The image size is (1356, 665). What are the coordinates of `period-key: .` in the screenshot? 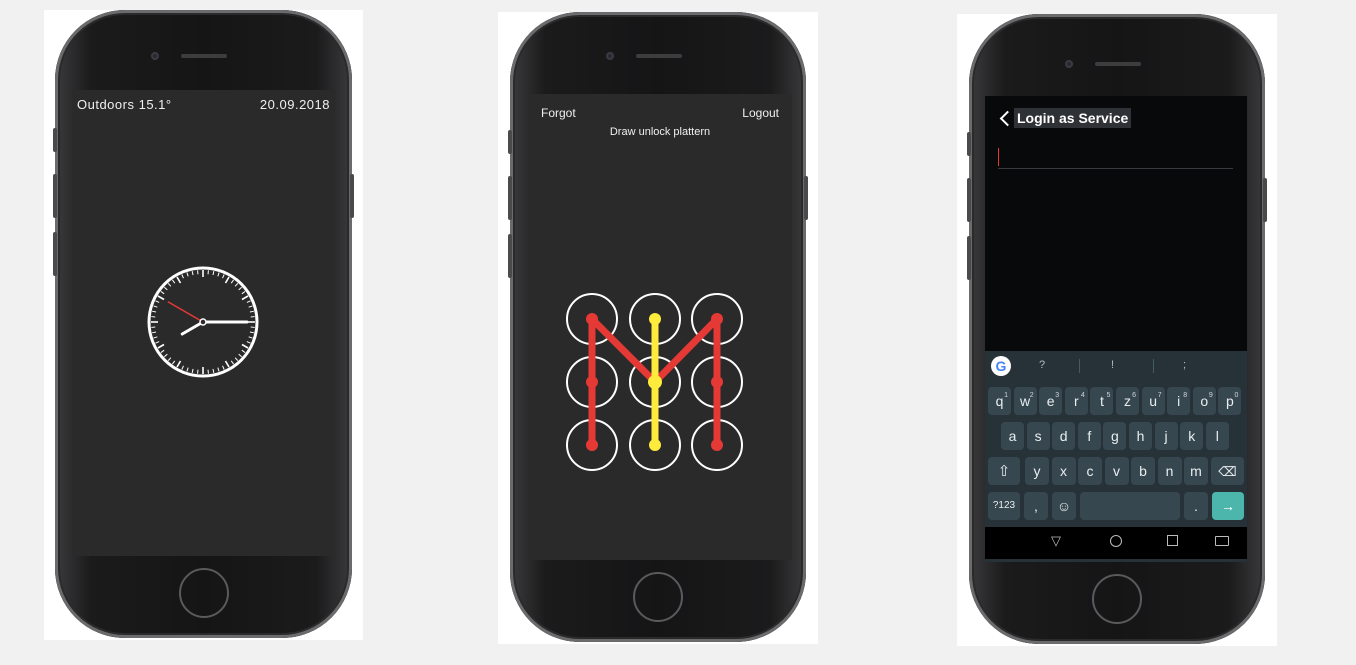 It's located at (1196, 506).